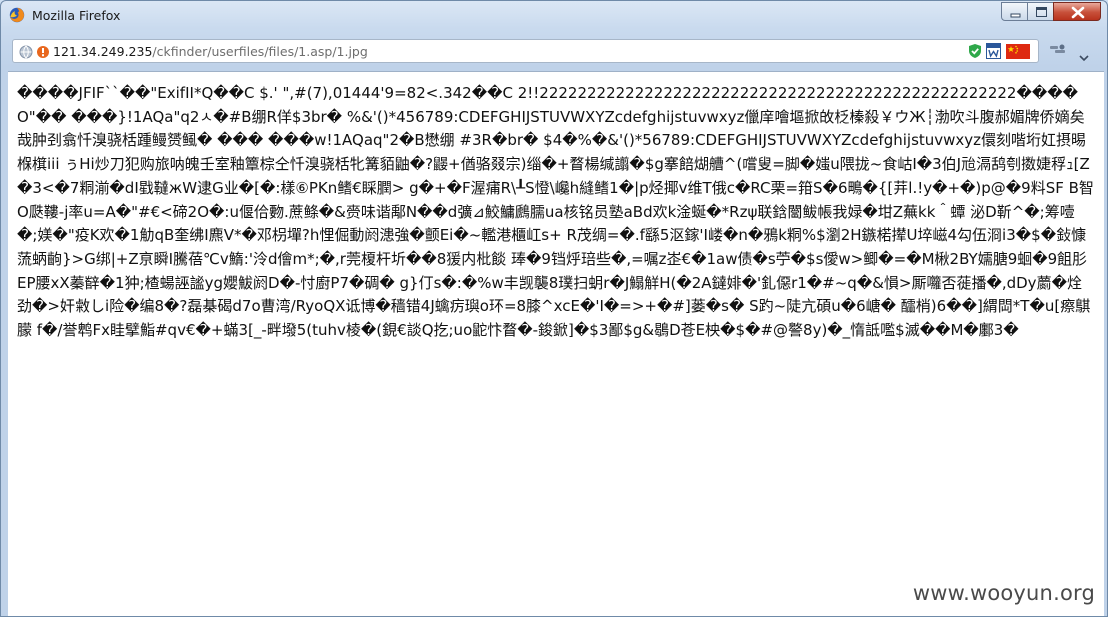 This screenshot has height=617, width=1108. Describe the element at coordinates (76, 15) in the screenshot. I see `window-title: Mozilla Firefox` at that location.